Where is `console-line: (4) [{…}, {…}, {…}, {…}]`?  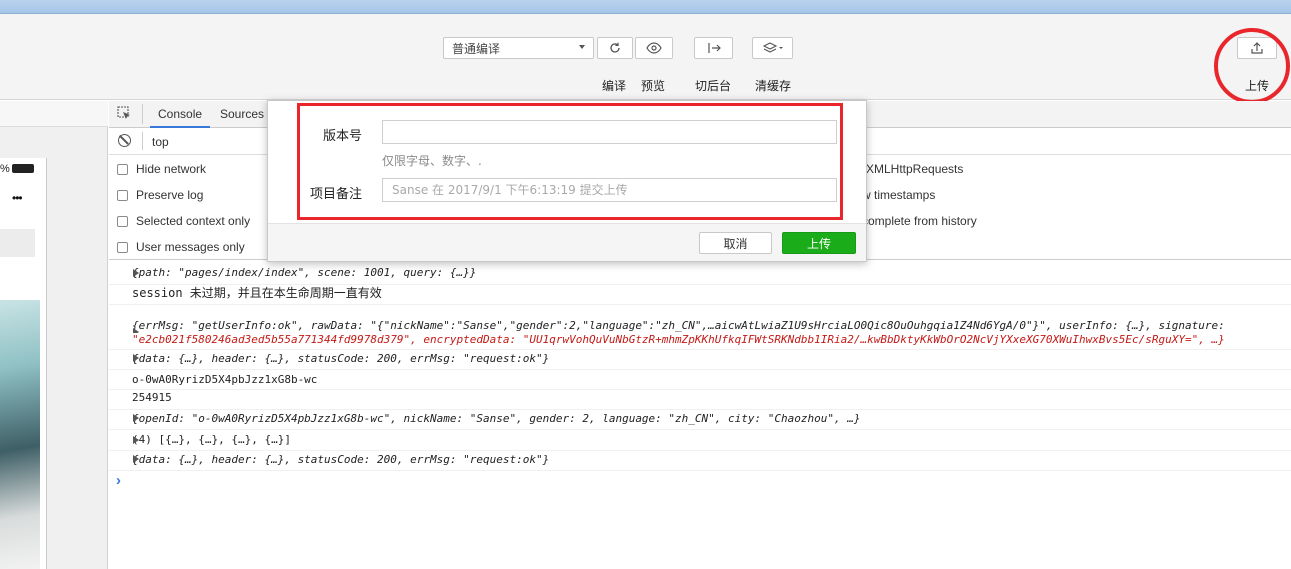
console-line: (4) [{…}, {…}, {…}, {…}] is located at coordinates (700, 440).